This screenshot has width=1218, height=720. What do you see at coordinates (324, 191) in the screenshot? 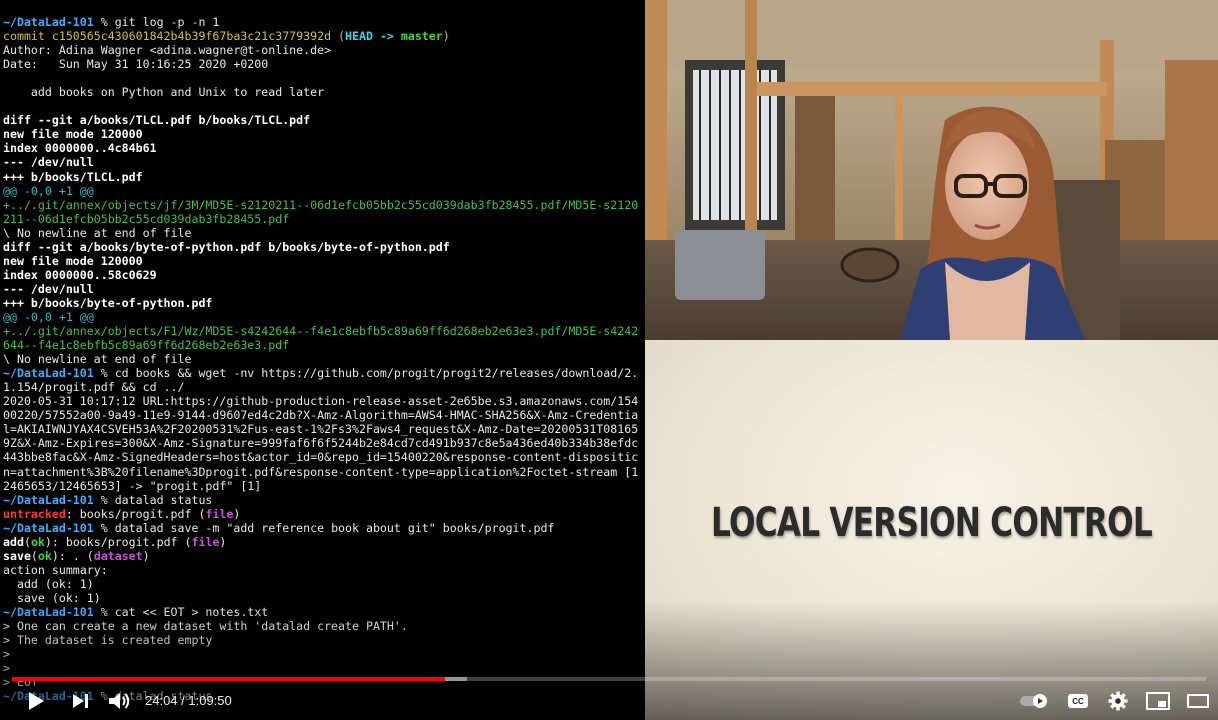
I see `terminal-line: @@ -0,0 +1 @@` at bounding box center [324, 191].